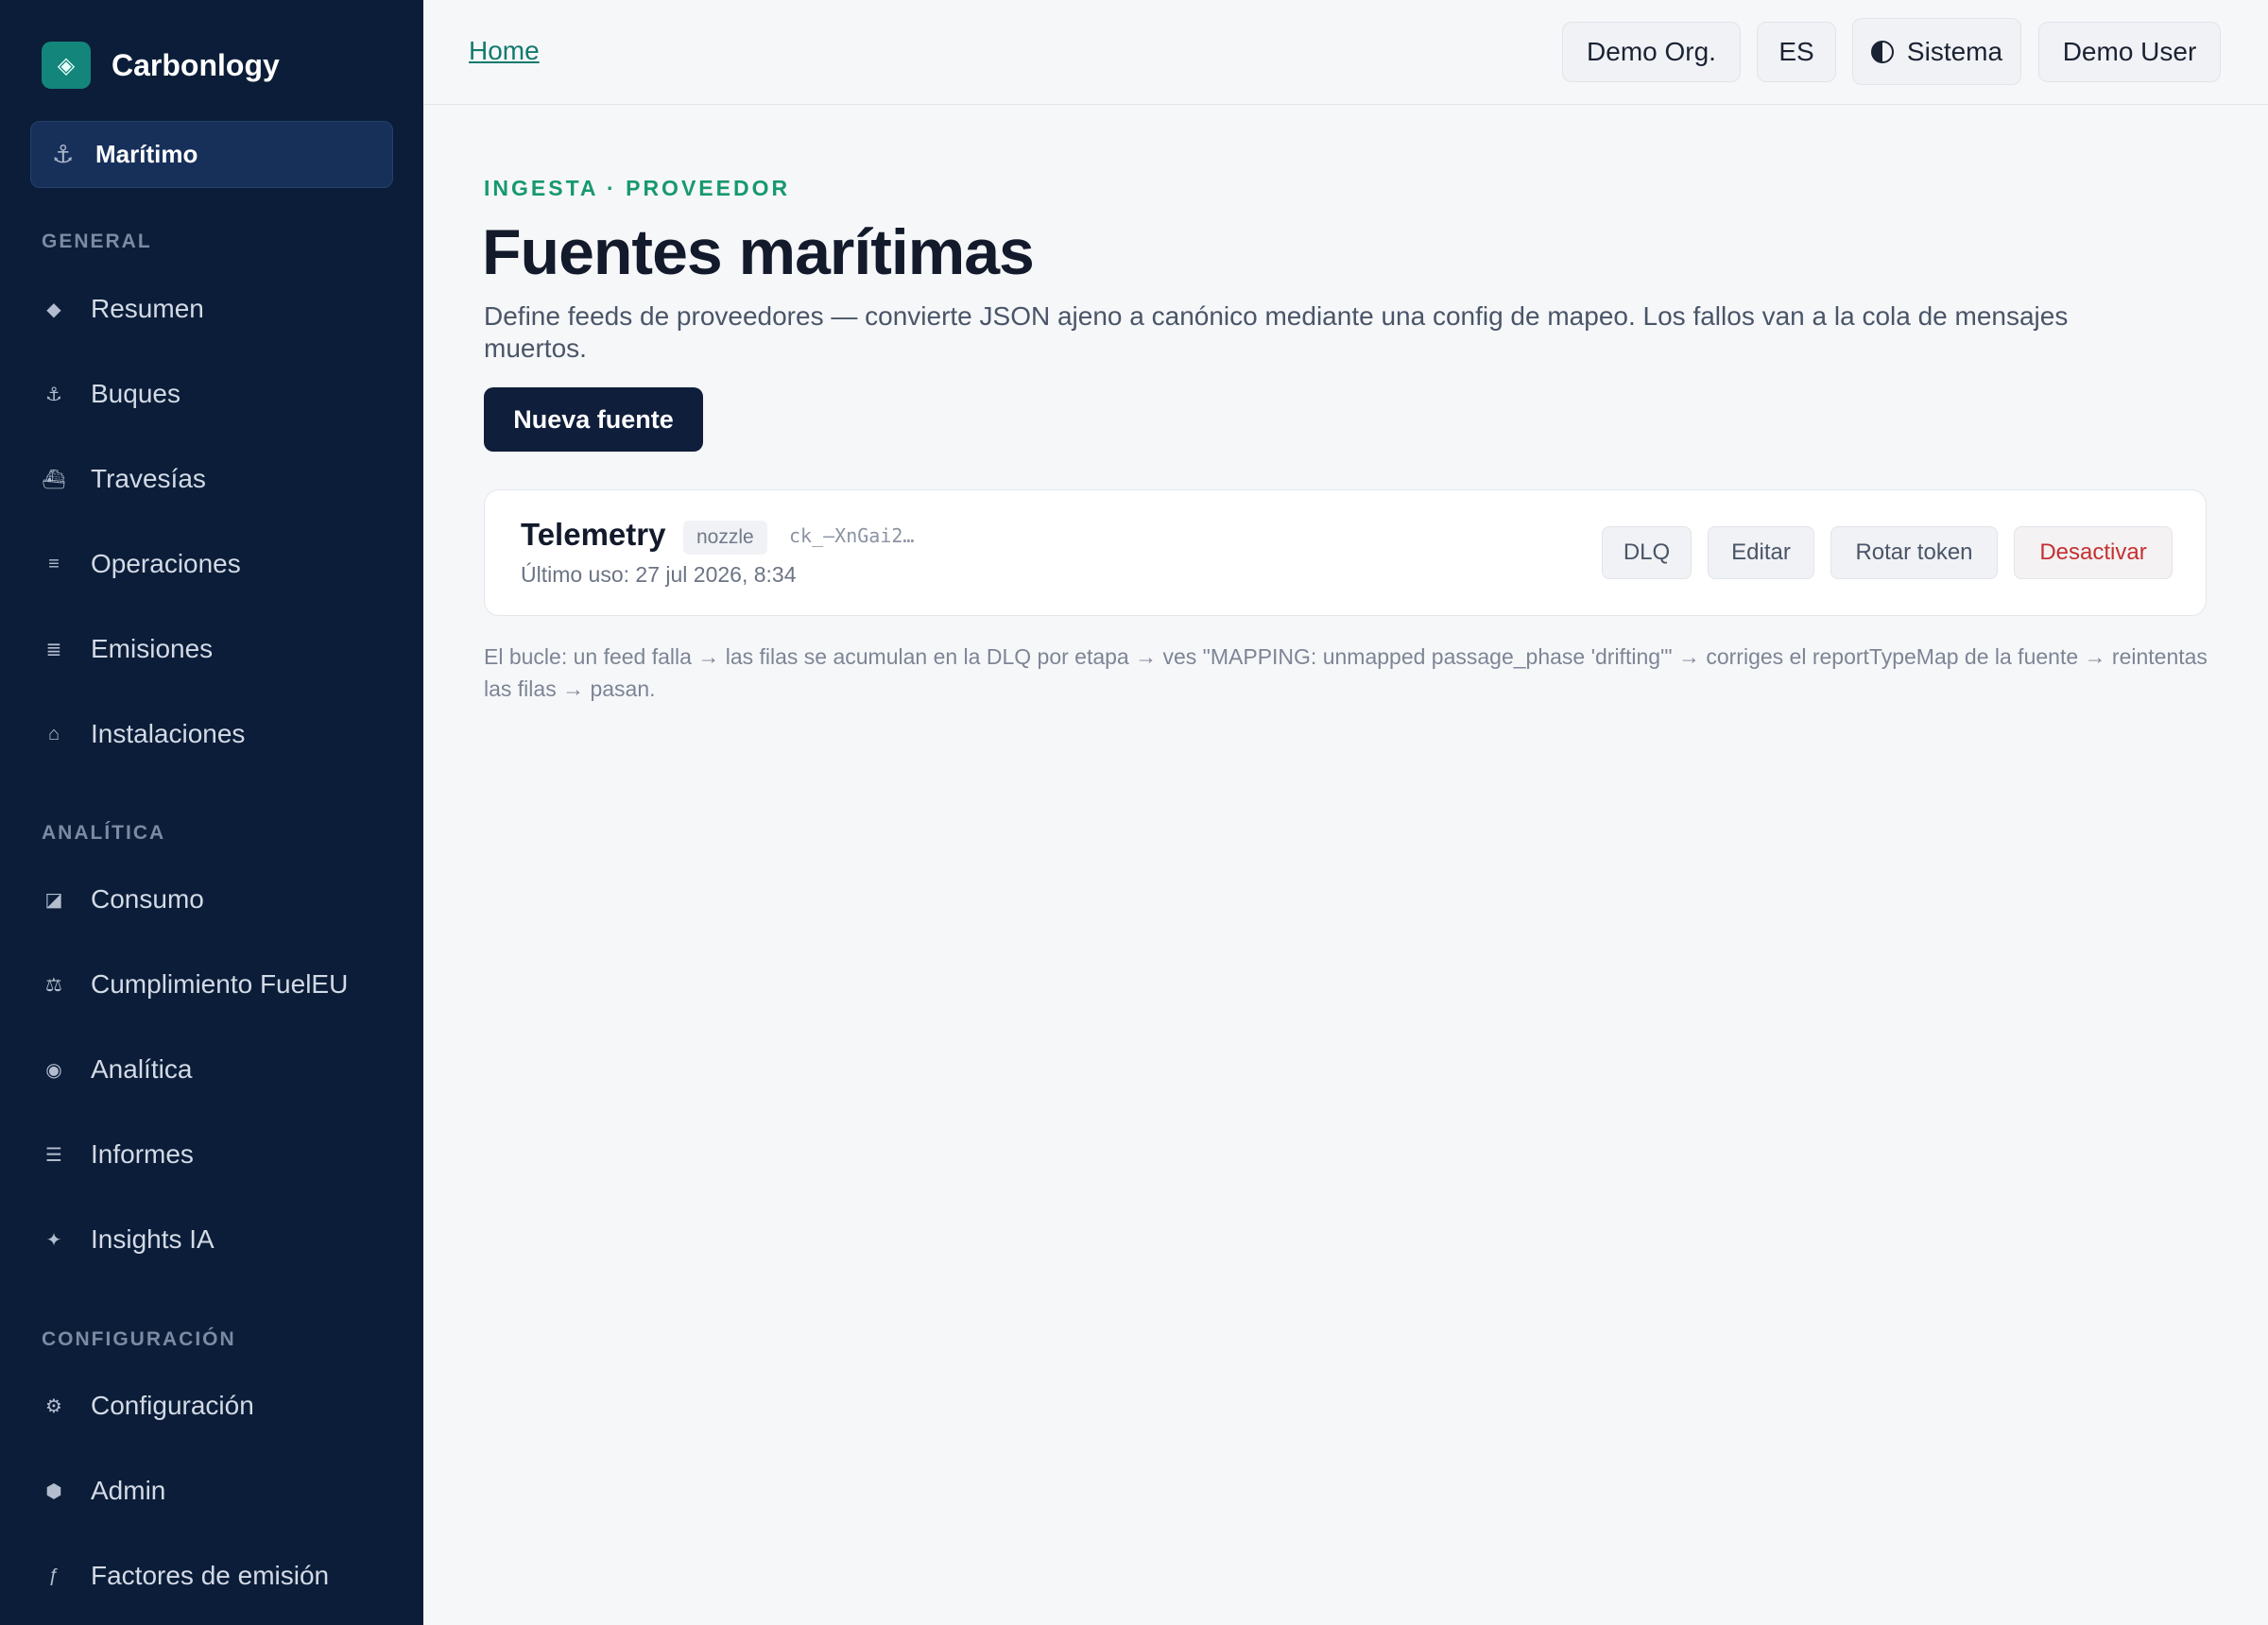  Describe the element at coordinates (53, 900) in the screenshot. I see `gauge-icon: ◪` at that location.